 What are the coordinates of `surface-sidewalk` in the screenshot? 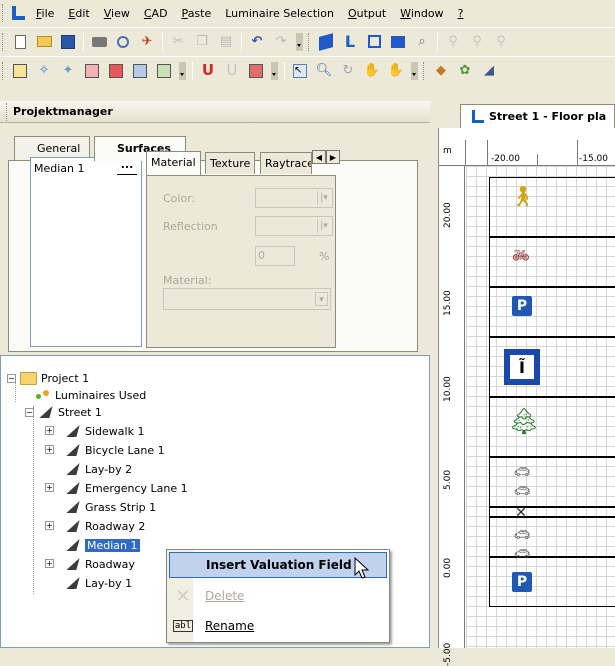 It's located at (552, 207).